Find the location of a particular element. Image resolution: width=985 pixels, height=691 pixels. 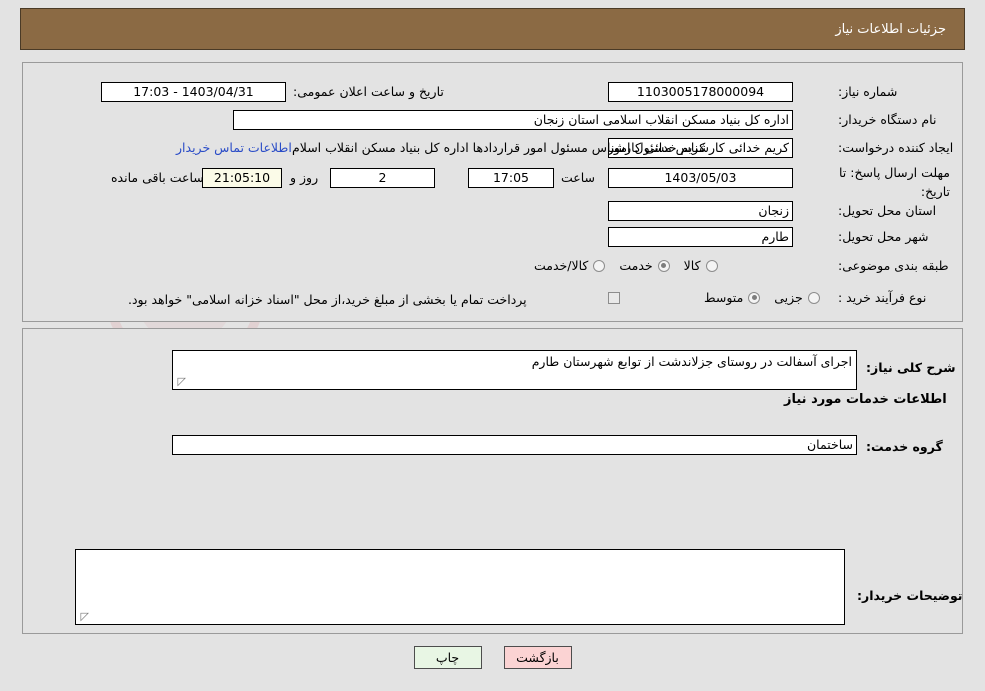

buyer-org-label: نام دستگاه خریدار: is located at coordinates (887, 119).